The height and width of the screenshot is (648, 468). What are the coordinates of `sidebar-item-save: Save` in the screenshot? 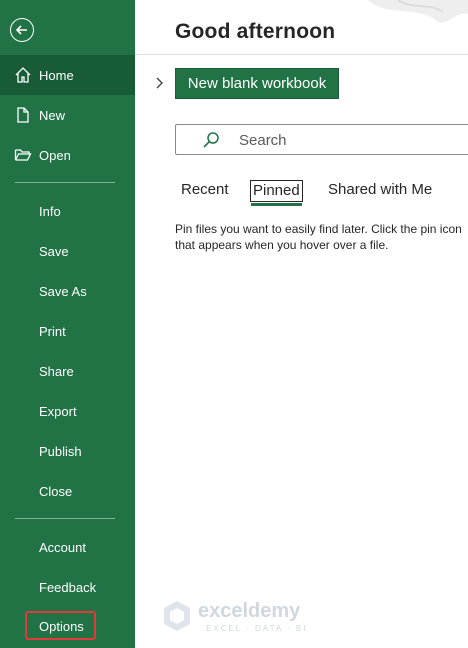 It's located at (67, 251).